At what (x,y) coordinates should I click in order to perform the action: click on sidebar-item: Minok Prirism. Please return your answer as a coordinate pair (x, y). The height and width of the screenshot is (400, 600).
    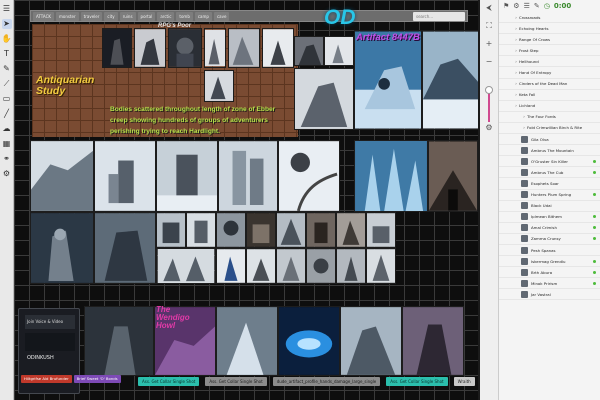
    Looking at the image, I should click on (549, 284).